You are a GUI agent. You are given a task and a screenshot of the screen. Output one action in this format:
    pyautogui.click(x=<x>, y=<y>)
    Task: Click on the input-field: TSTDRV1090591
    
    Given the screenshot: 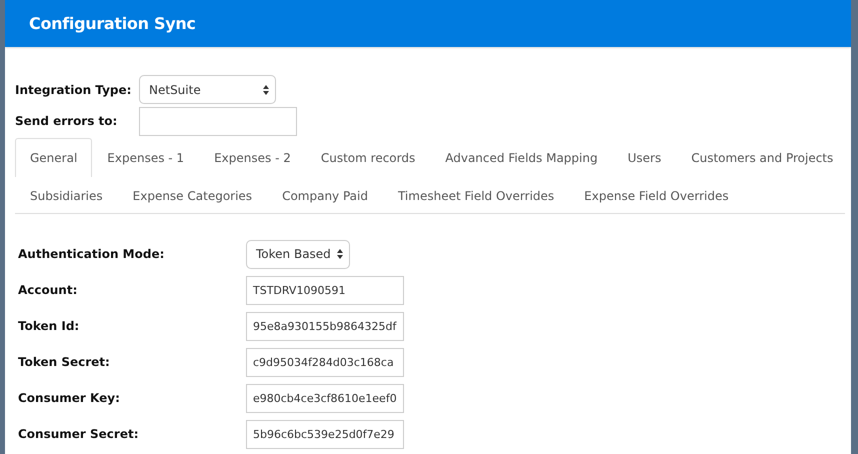 What is the action you would take?
    pyautogui.click(x=325, y=290)
    